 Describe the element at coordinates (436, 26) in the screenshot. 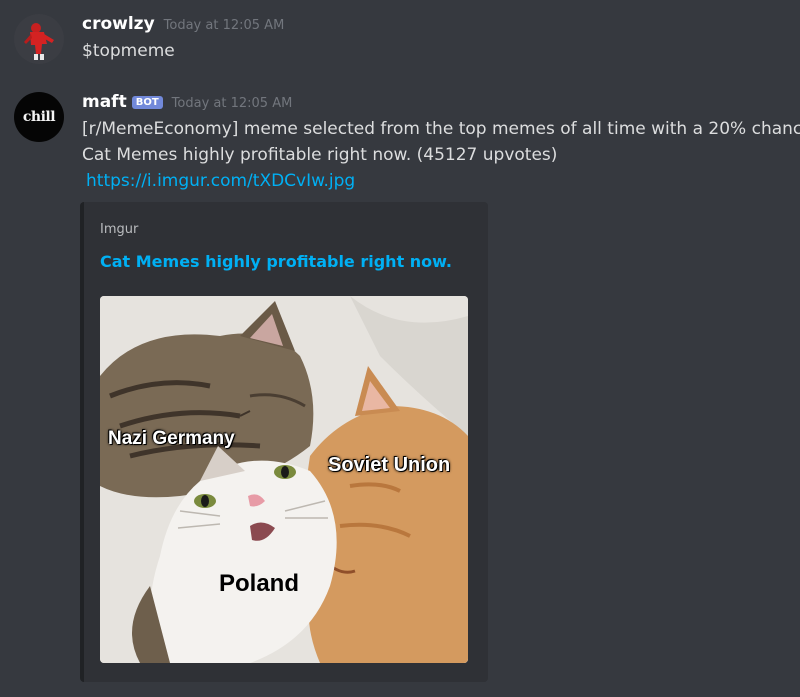

I see `message-header: crowlzy Today at 12:05 AM` at that location.